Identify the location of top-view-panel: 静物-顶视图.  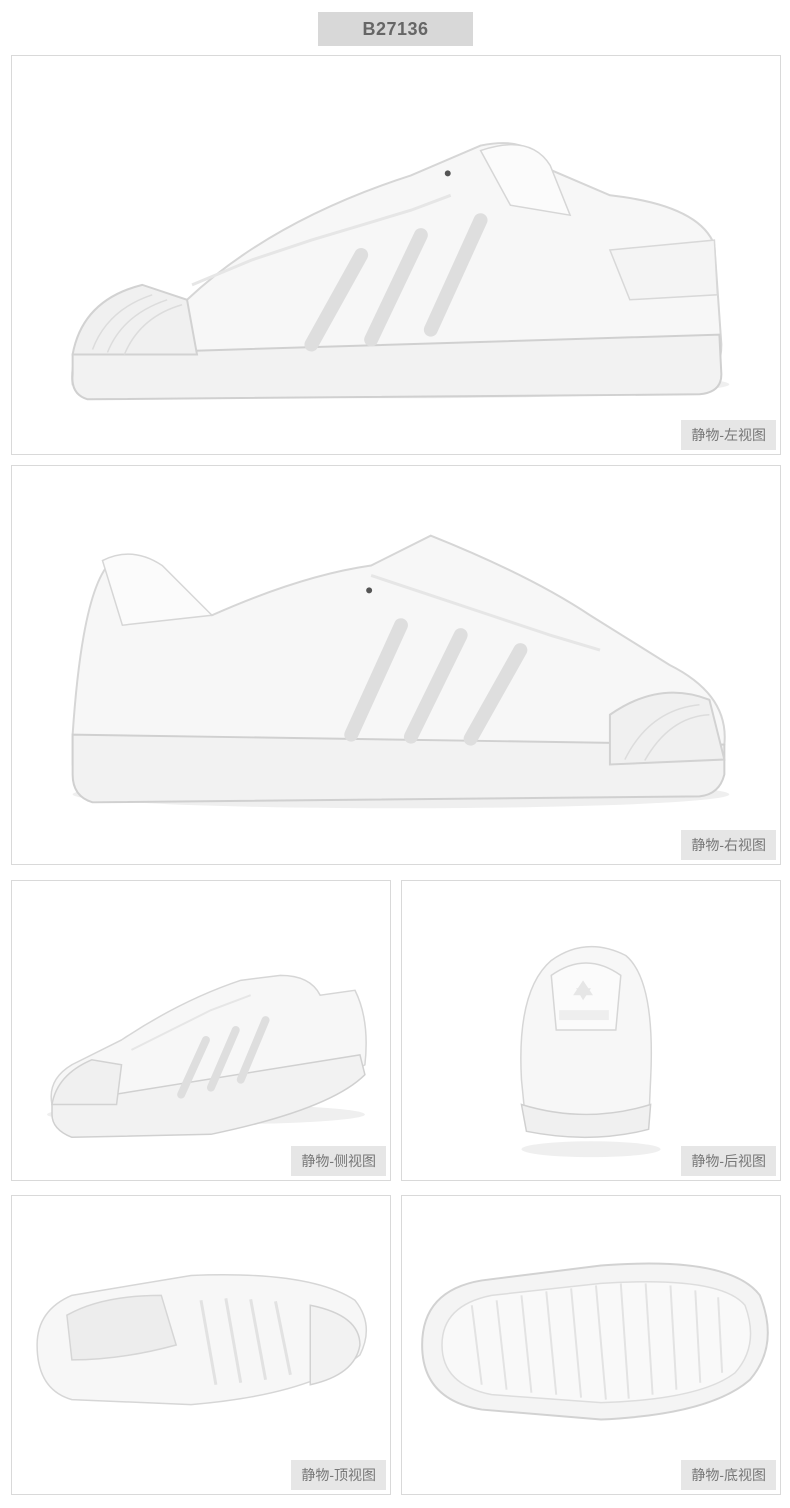
(201, 1345).